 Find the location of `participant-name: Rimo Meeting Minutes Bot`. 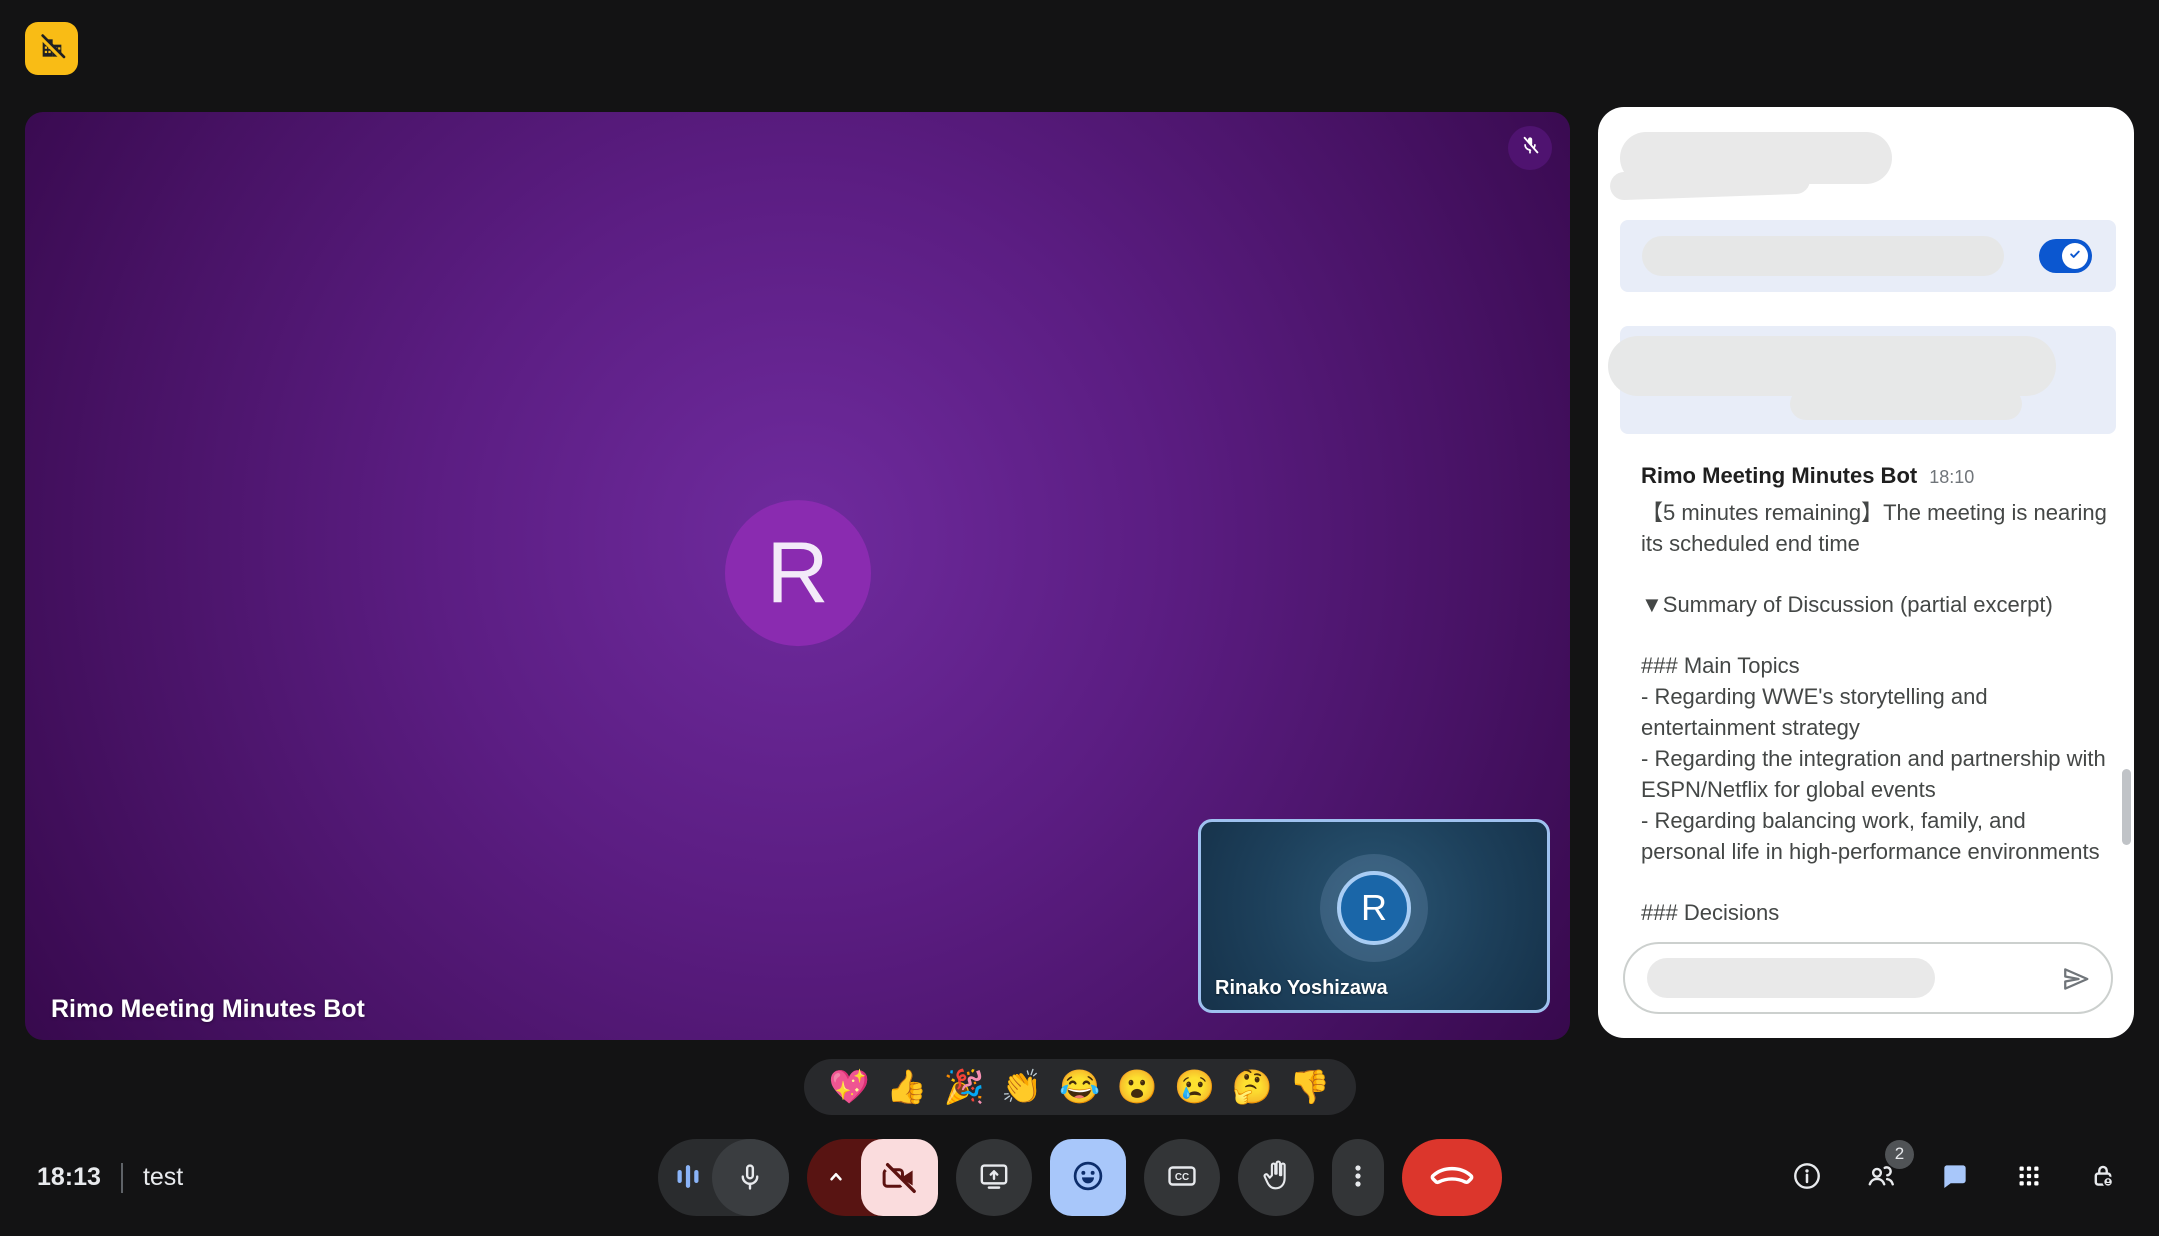

participant-name: Rimo Meeting Minutes Bot is located at coordinates (208, 1009).